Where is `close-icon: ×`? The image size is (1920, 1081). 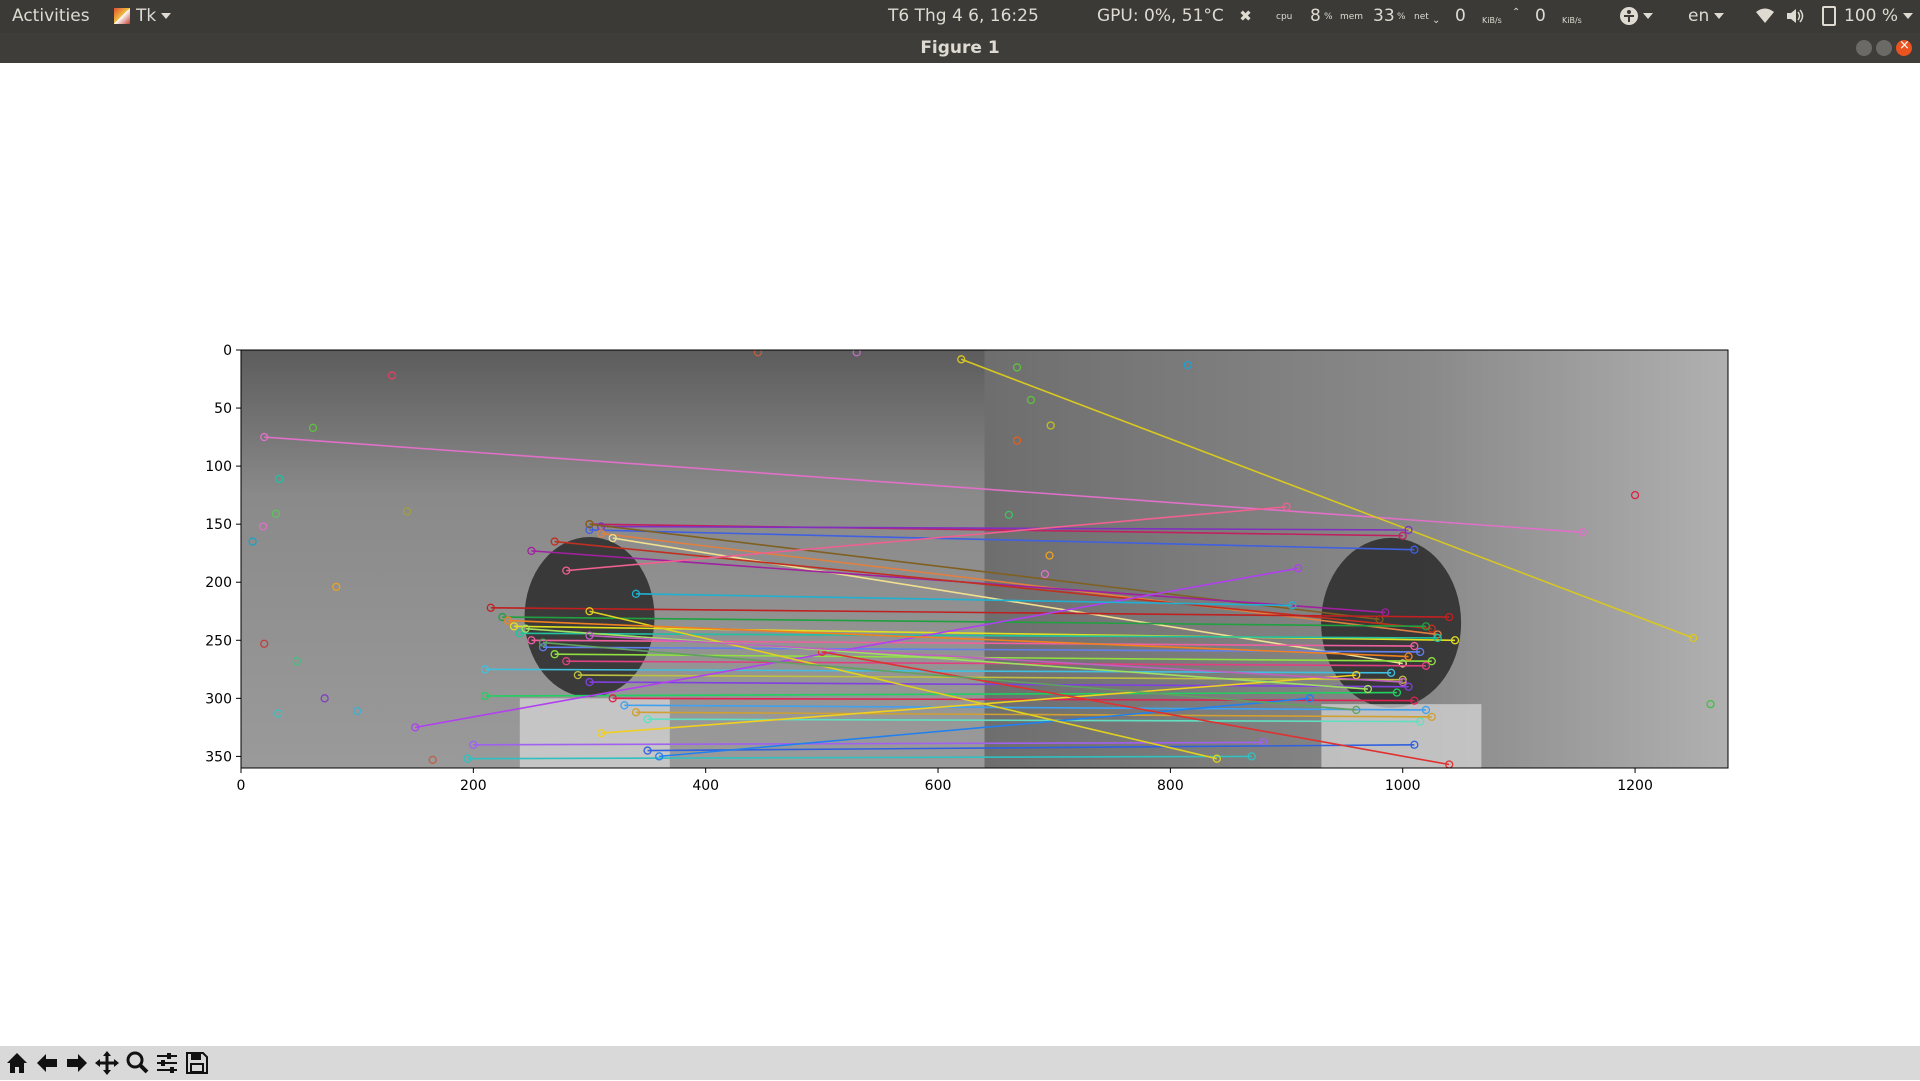
close-icon: × is located at coordinates (1904, 45).